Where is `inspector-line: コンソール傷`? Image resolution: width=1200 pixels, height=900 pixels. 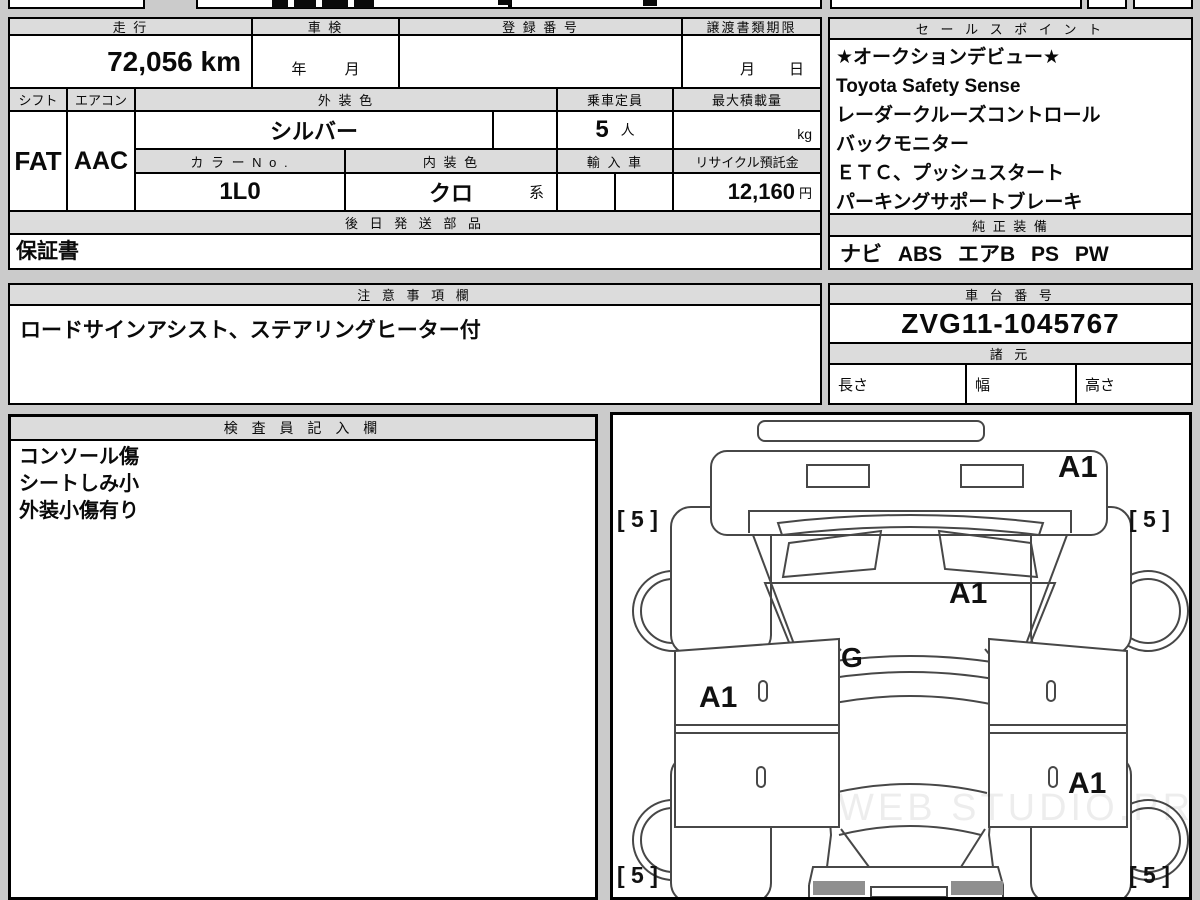 inspector-line: コンソール傷 is located at coordinates (79, 457).